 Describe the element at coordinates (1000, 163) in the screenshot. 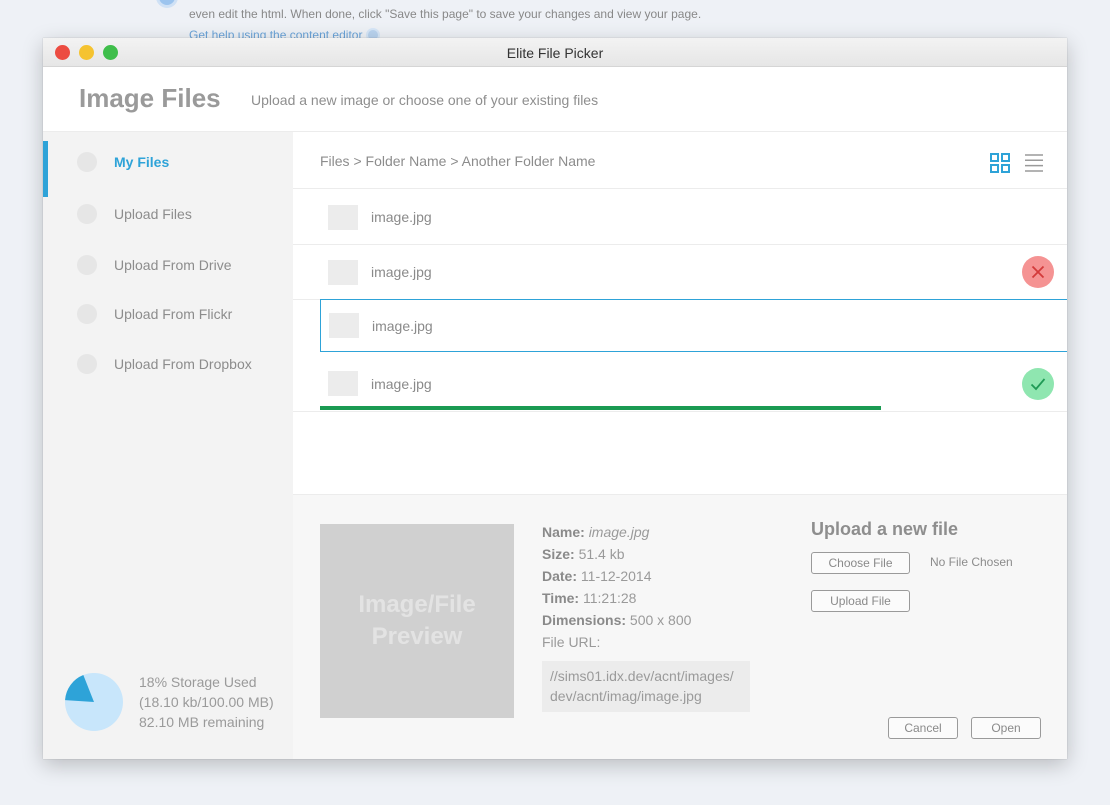

I see `grid-view-icon` at that location.